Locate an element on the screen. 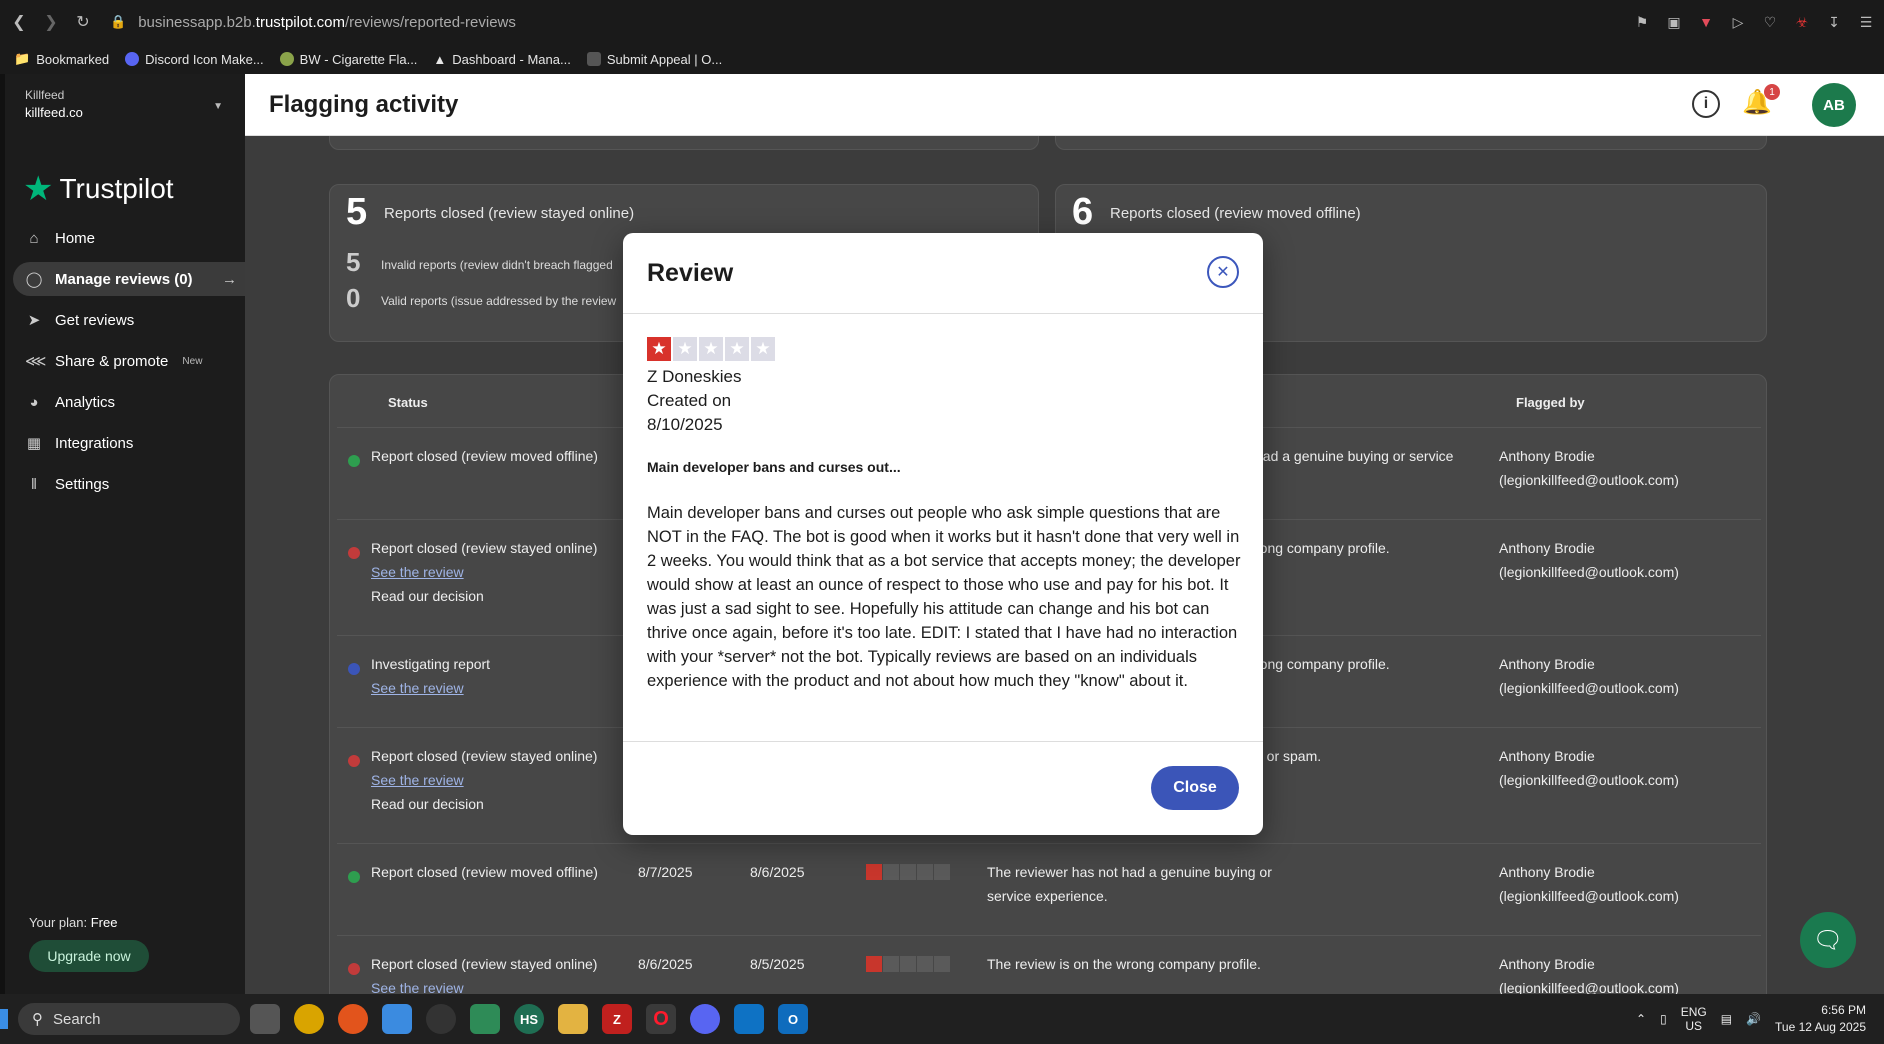  sidebar-item-analytics: ◕ Analytics is located at coordinates (125, 402).